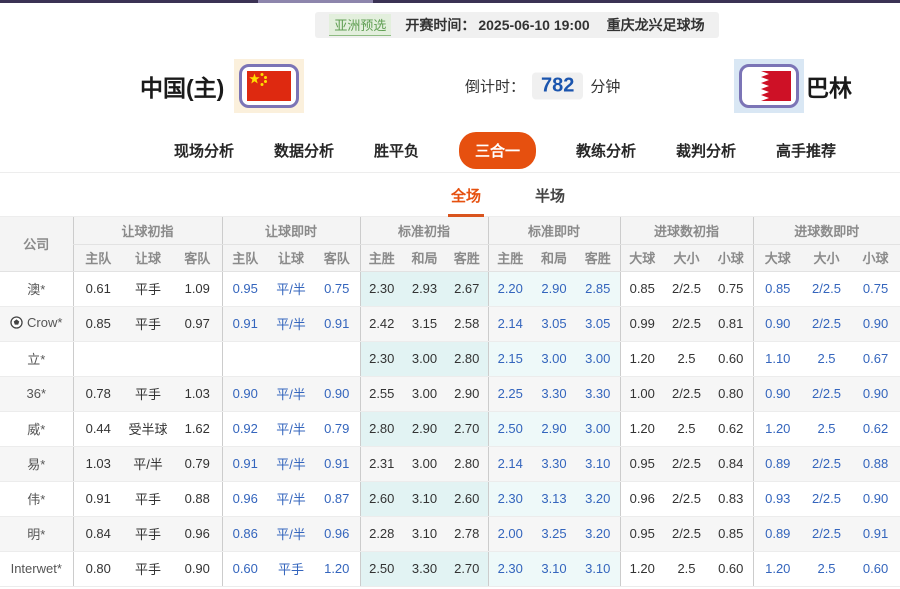 This screenshot has height=589, width=900. What do you see at coordinates (497, 150) in the screenshot?
I see `nav-tab-three-in-one: 三合一` at bounding box center [497, 150].